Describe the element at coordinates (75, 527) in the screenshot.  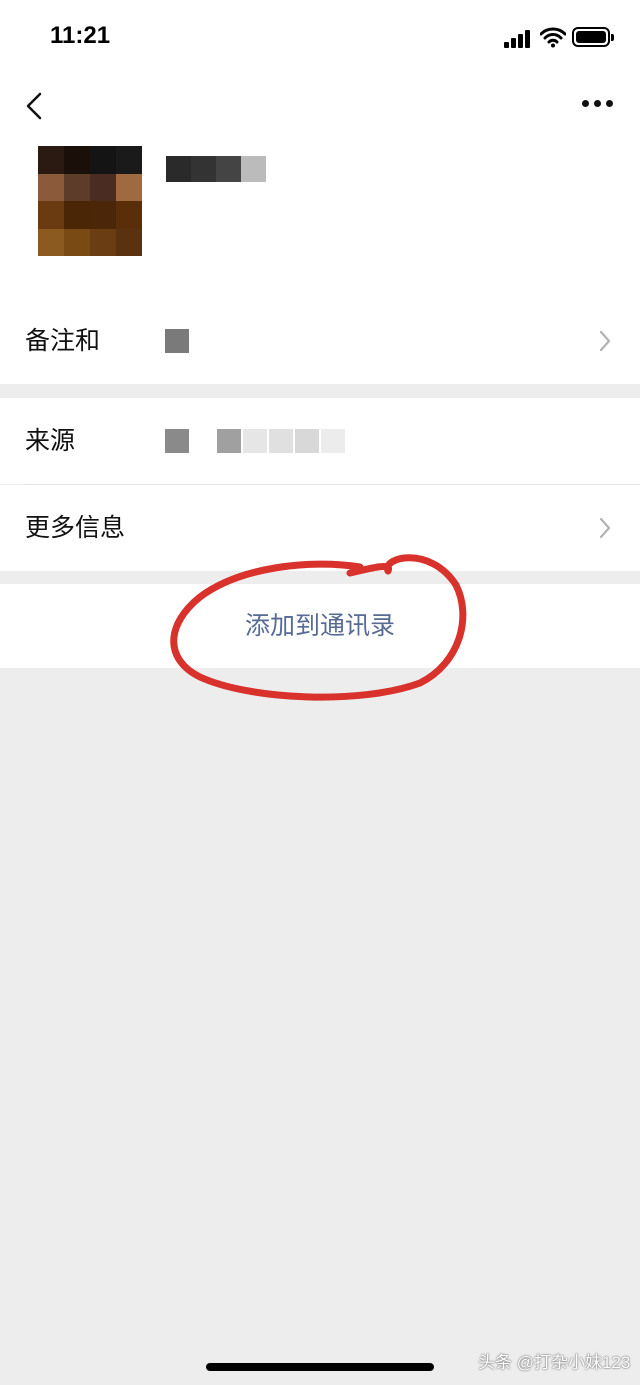
I see `more-info-label: 更多信息` at that location.